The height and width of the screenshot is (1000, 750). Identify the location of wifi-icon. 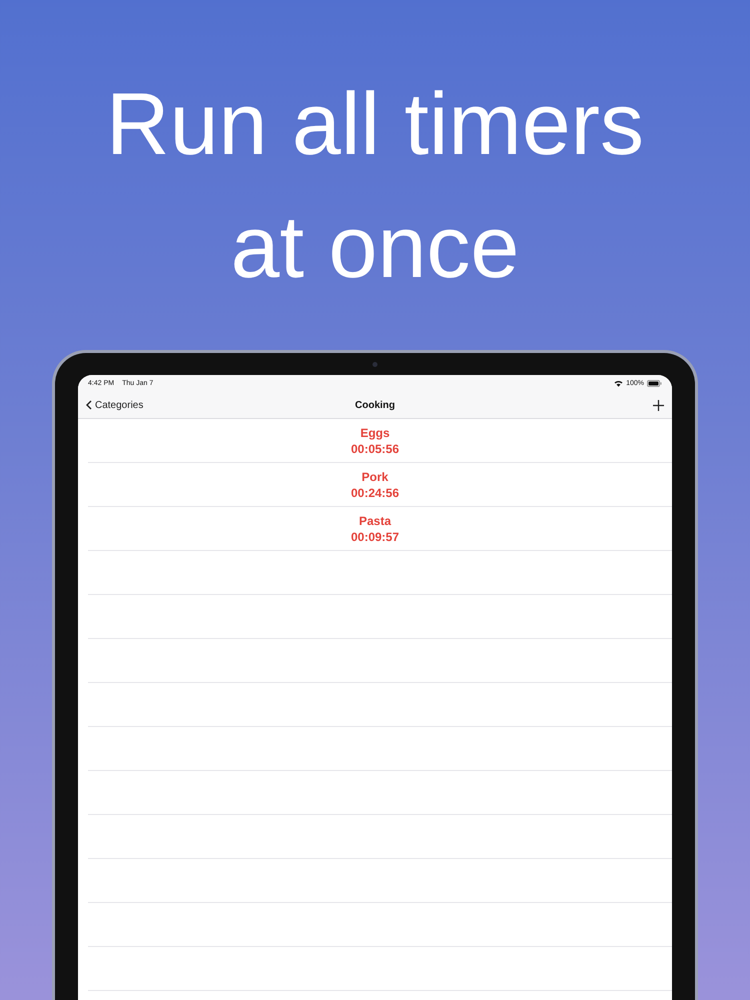
(619, 384).